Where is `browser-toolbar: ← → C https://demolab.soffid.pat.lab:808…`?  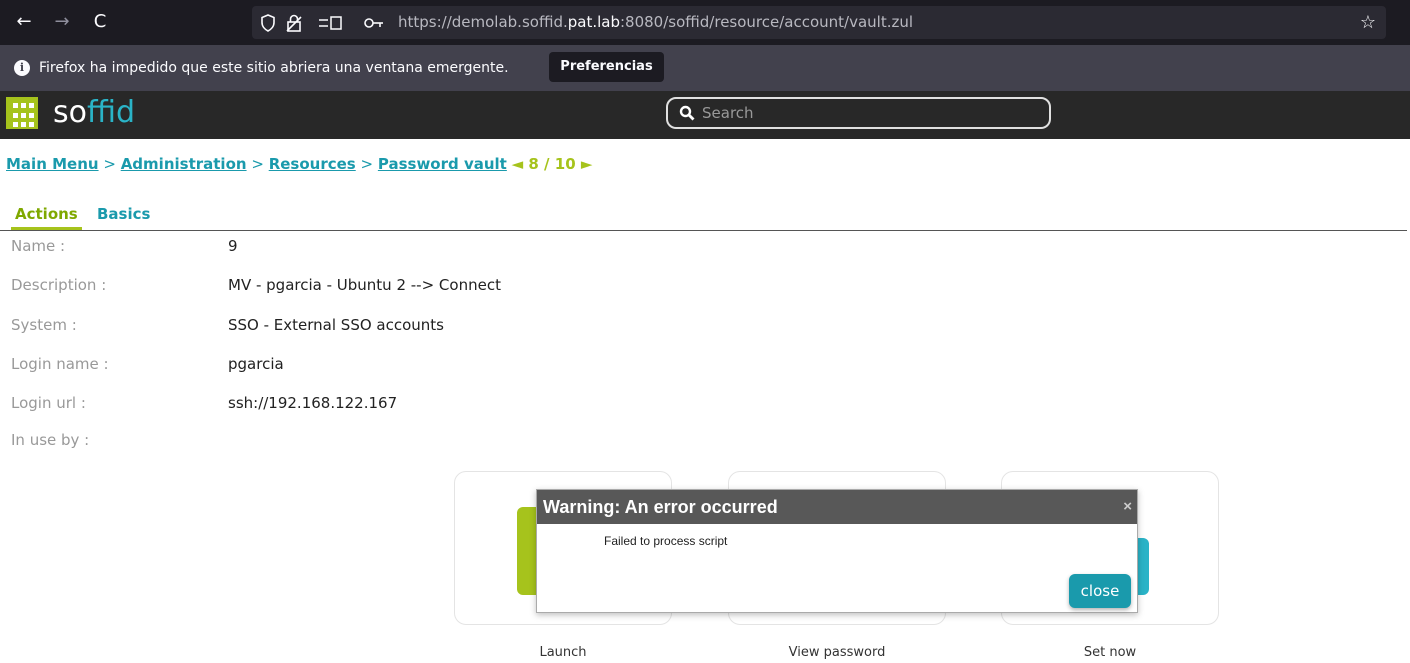 browser-toolbar: ← → C https://demolab.soffid.pat.lab:808… is located at coordinates (705, 22).